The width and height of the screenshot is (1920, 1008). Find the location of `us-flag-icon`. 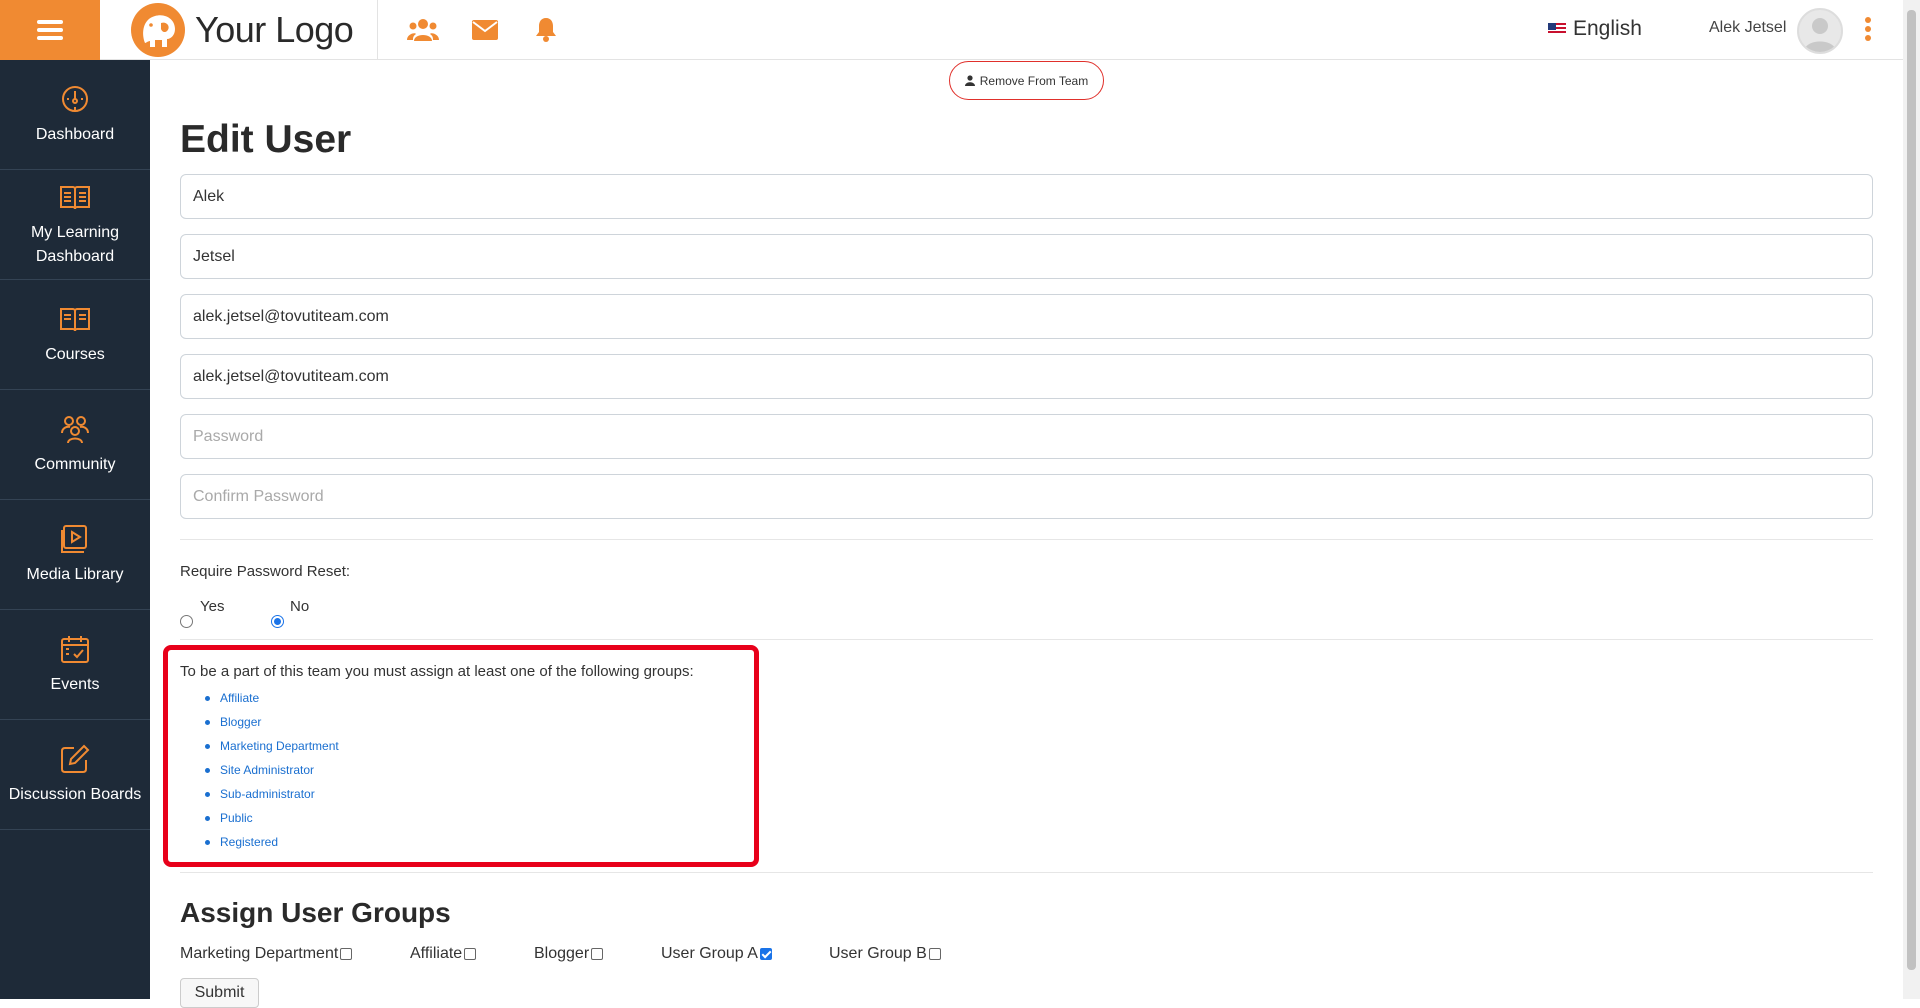

us-flag-icon is located at coordinates (1557, 29).